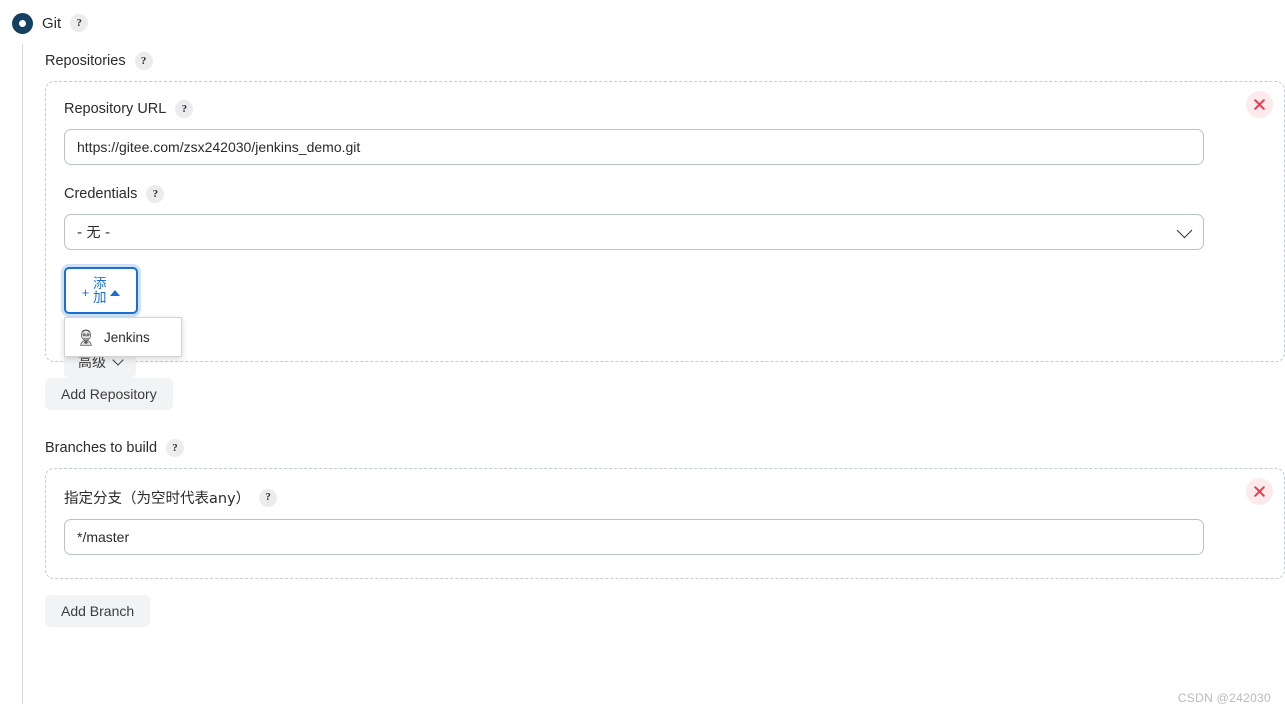 This screenshot has height=712, width=1285. Describe the element at coordinates (1224, 698) in the screenshot. I see `watermark: CSDN @242030` at that location.